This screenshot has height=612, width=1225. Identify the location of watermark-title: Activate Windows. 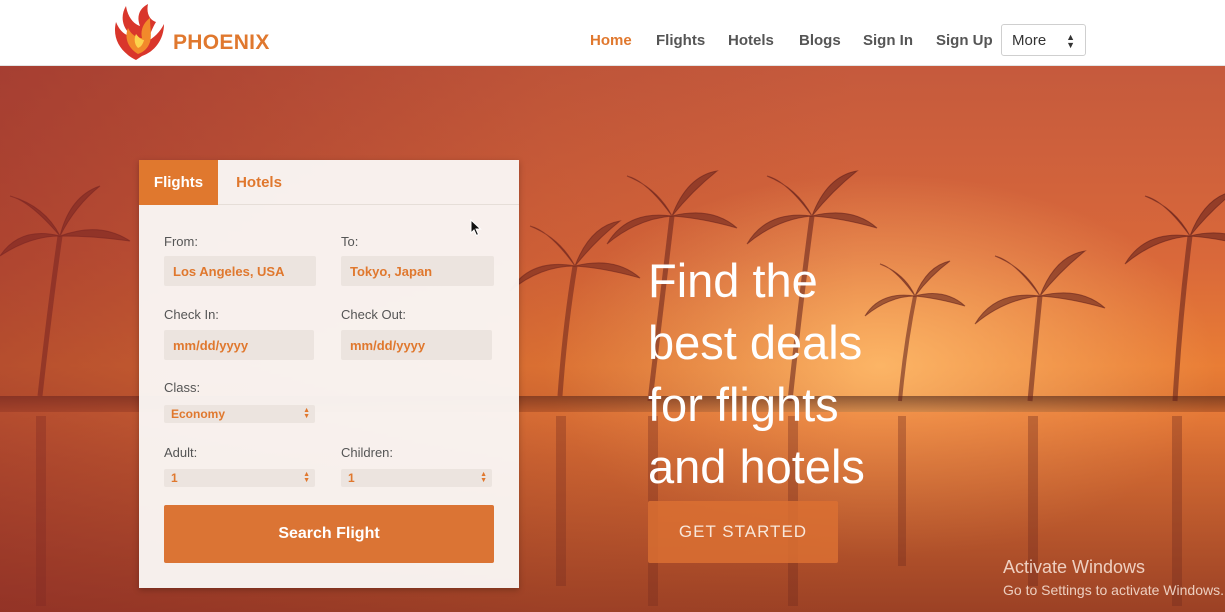
(1074, 567).